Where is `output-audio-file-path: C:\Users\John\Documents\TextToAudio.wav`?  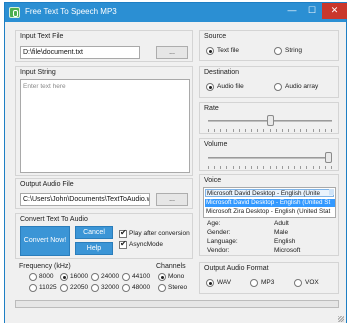
output-audio-file-path: C:\Users\John\Documents\TextToAudio.wav is located at coordinates (85, 199).